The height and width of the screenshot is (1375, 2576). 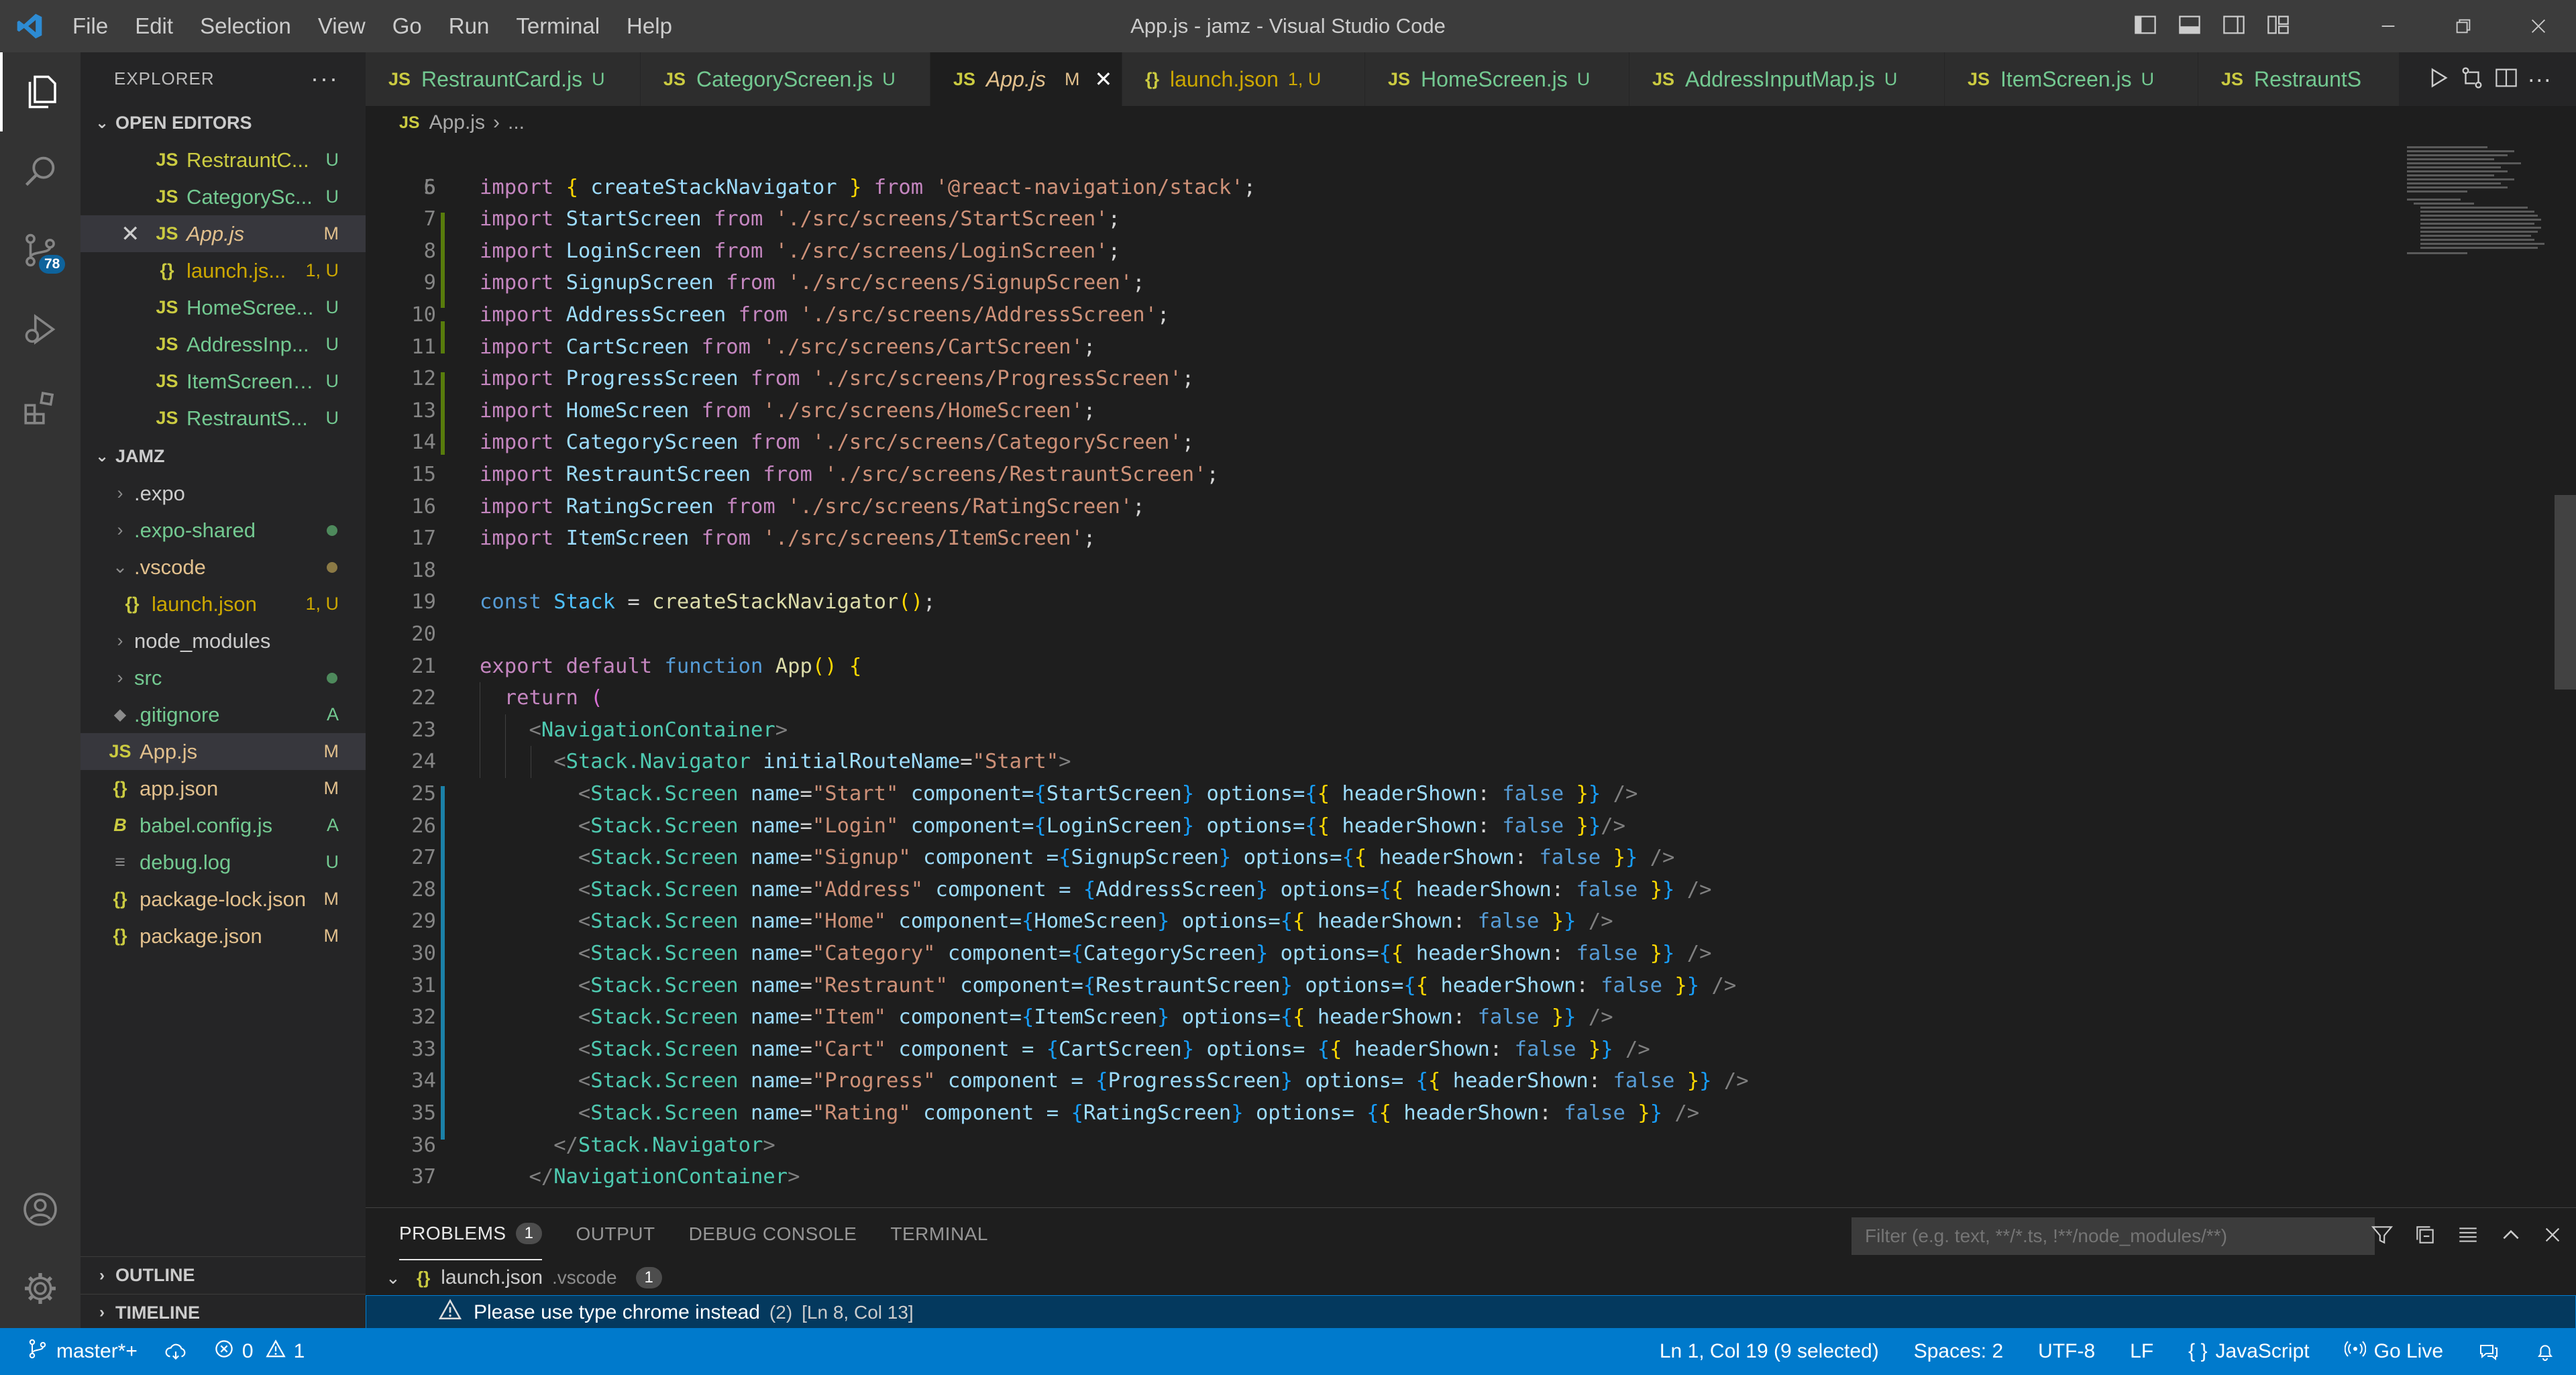 What do you see at coordinates (469, 26) in the screenshot?
I see `menu-run: Run` at bounding box center [469, 26].